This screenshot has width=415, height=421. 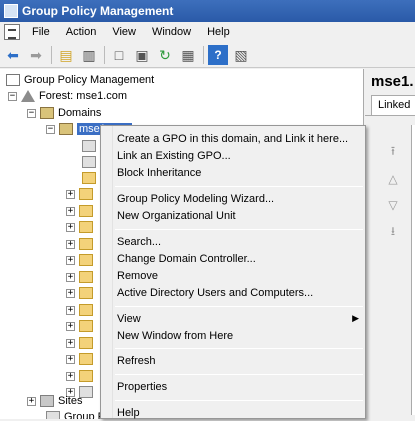 What do you see at coordinates (393, 205) in the screenshot?
I see `move-link-down-icon: ▽` at bounding box center [393, 205].